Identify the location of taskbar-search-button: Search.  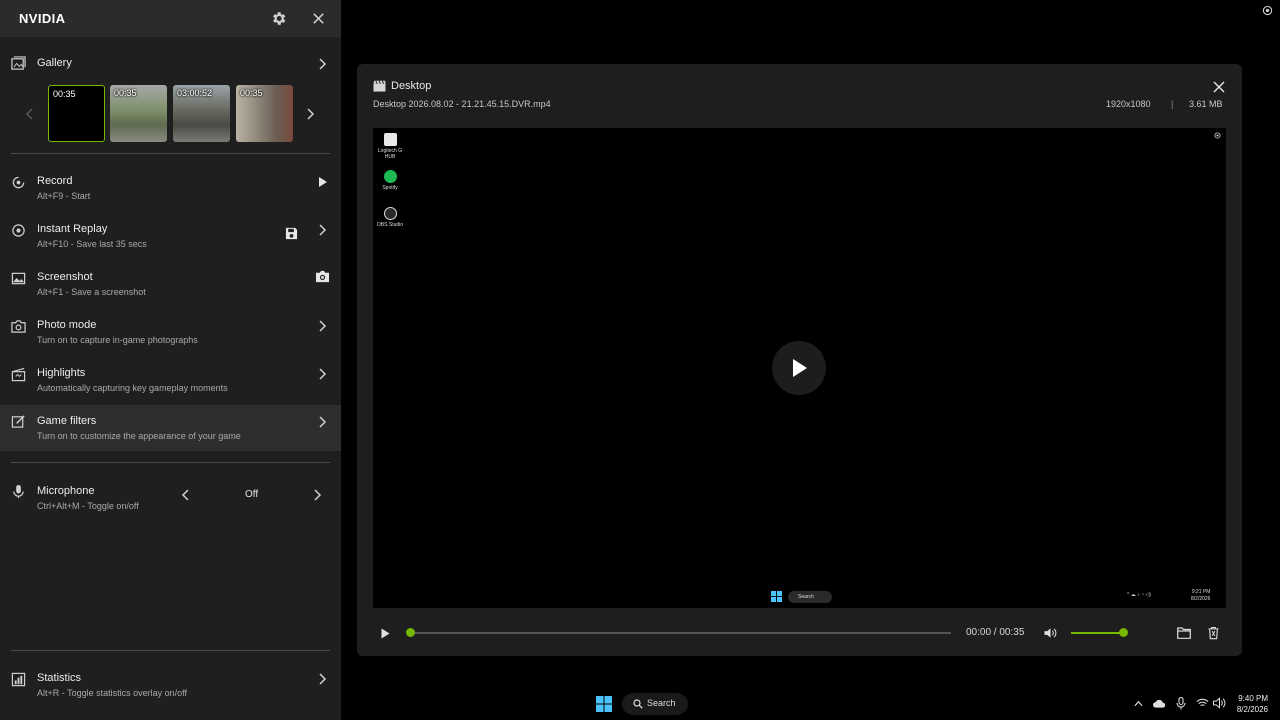
(655, 704).